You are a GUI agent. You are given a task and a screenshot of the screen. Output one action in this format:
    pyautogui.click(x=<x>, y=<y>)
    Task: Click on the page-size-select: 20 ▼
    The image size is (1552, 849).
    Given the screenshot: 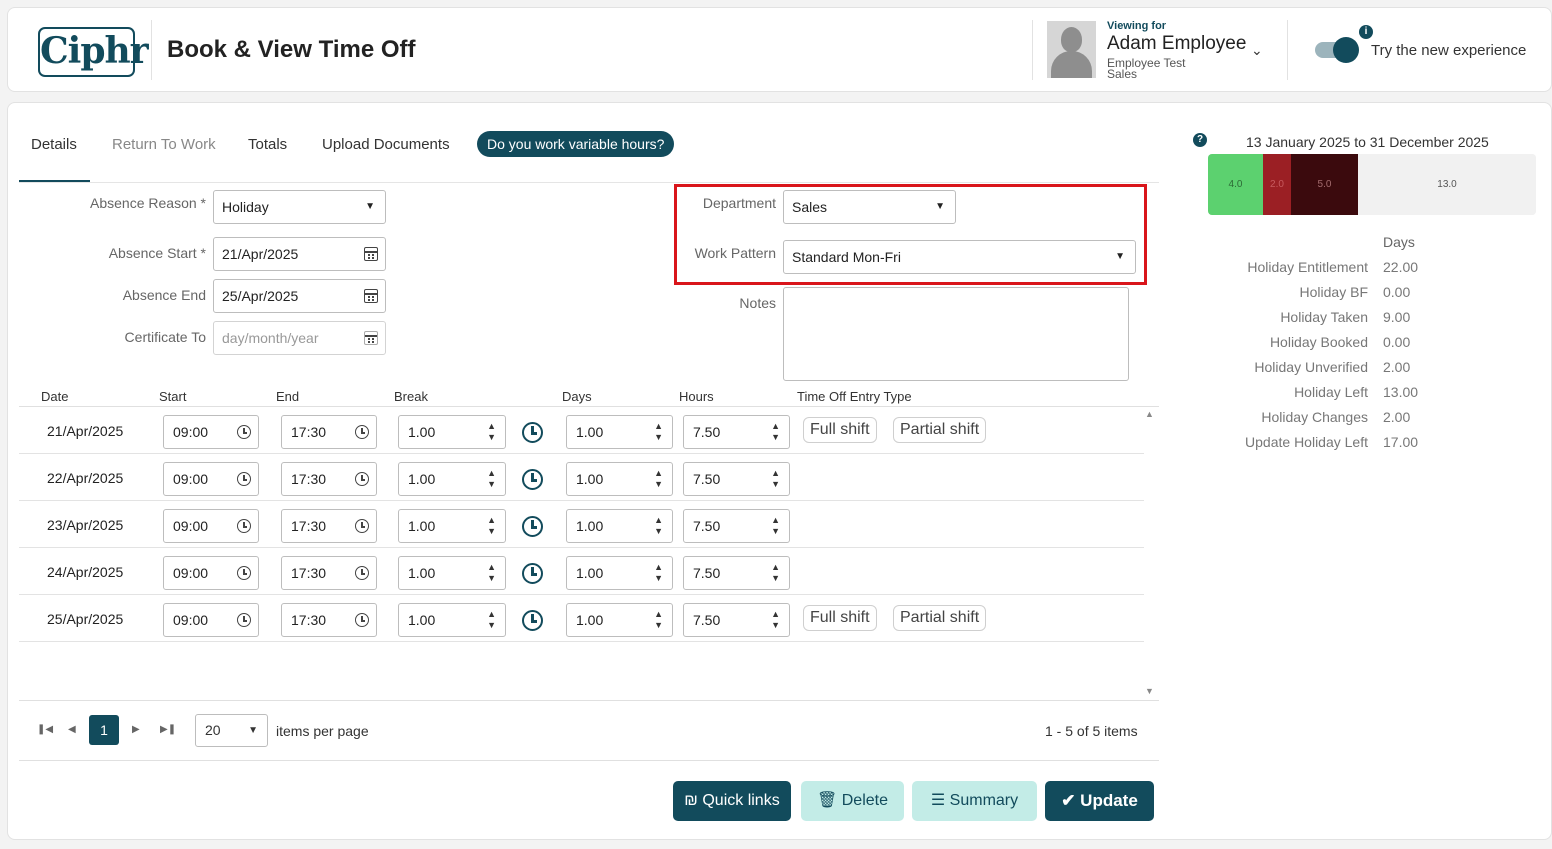 What is the action you would take?
    pyautogui.click(x=231, y=730)
    